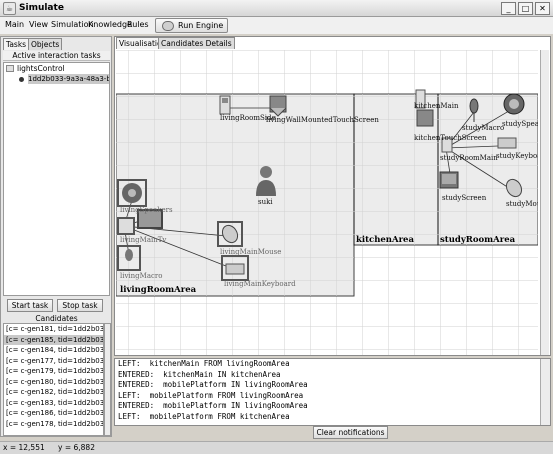  What do you see at coordinates (10, 68) in the screenshot?
I see `folder-icon` at bounding box center [10, 68].